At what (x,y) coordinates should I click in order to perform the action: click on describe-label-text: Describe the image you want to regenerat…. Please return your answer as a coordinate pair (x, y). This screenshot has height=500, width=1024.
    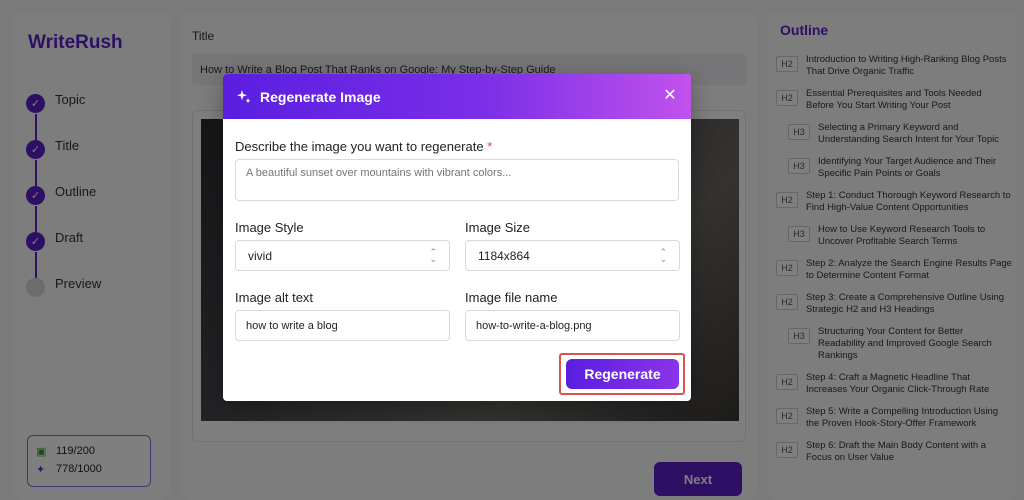
    Looking at the image, I should click on (359, 146).